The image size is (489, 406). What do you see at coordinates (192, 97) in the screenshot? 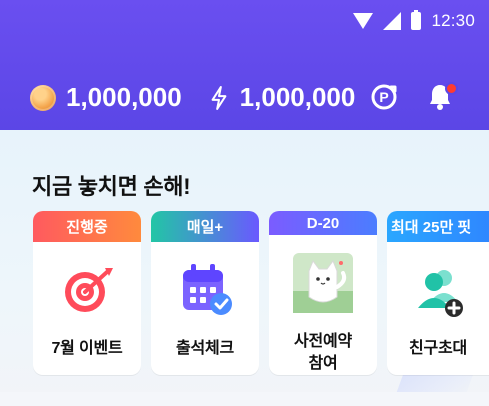
I see `wallet-balances: 1,000,000 1,000,000` at bounding box center [192, 97].